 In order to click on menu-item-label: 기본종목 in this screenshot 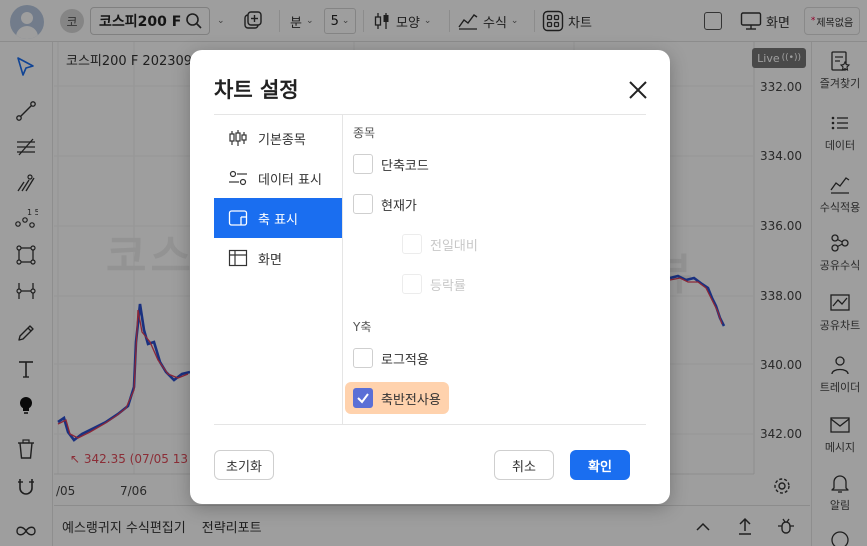, I will do `click(282, 140)`.